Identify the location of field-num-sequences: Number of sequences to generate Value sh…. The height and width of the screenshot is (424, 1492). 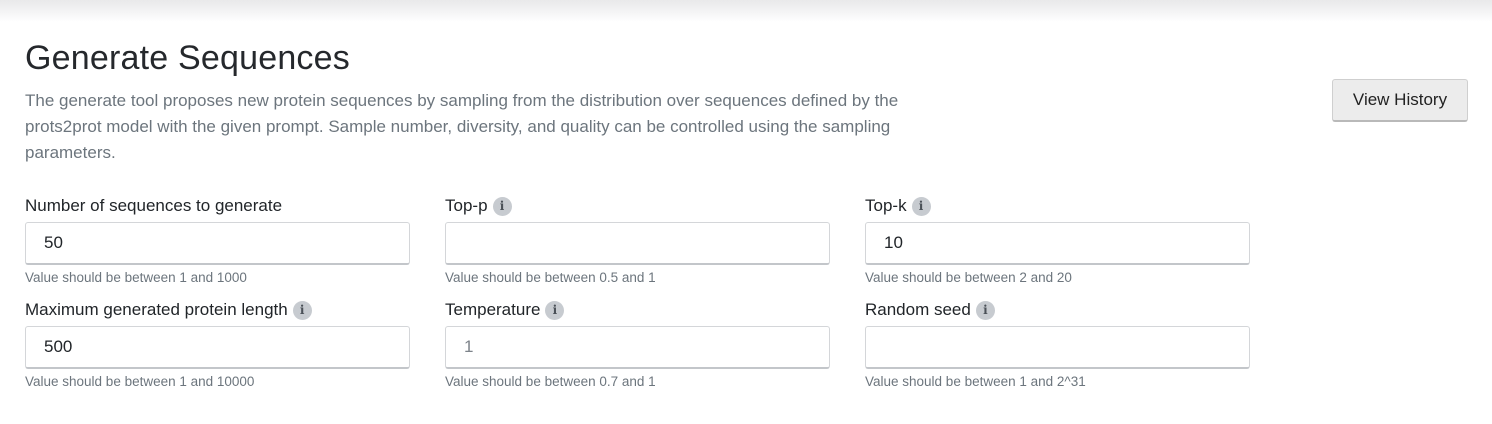
(217, 240).